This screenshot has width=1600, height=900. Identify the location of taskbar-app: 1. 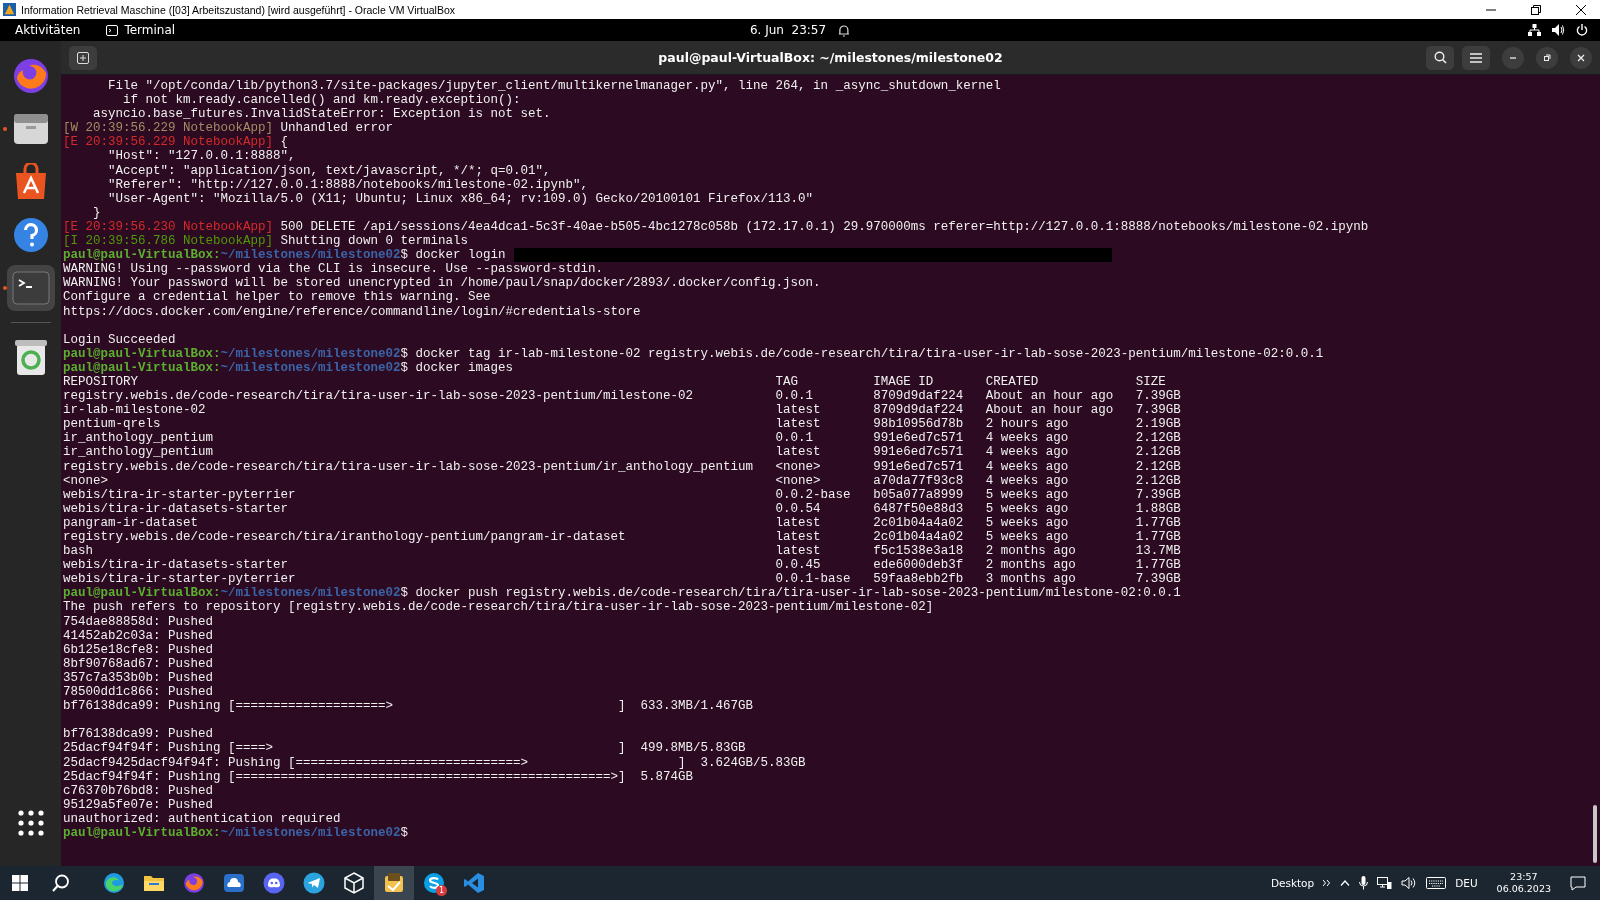
(434, 883).